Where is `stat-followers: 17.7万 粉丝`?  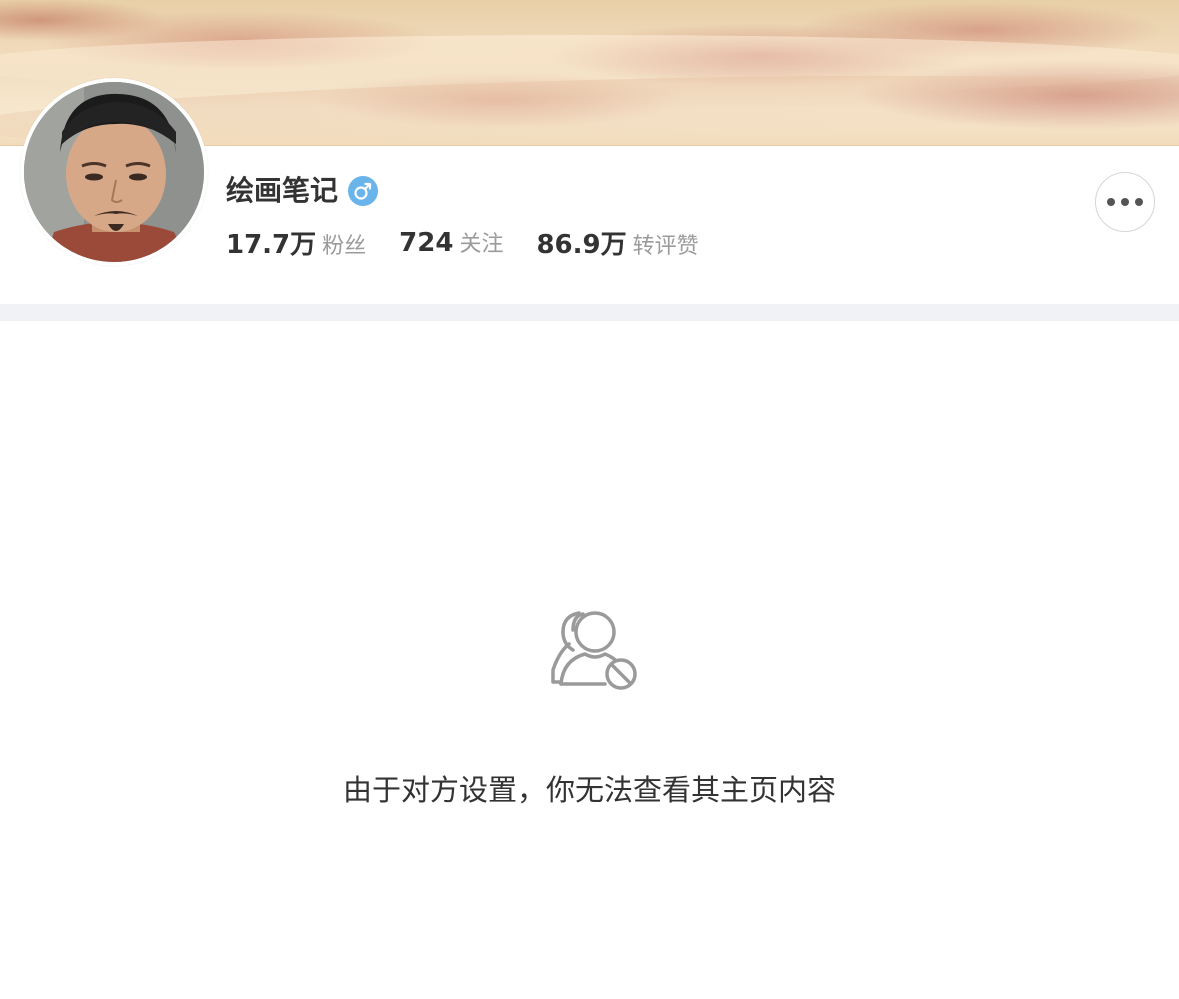
stat-followers: 17.7万 粉丝 is located at coordinates (296, 242).